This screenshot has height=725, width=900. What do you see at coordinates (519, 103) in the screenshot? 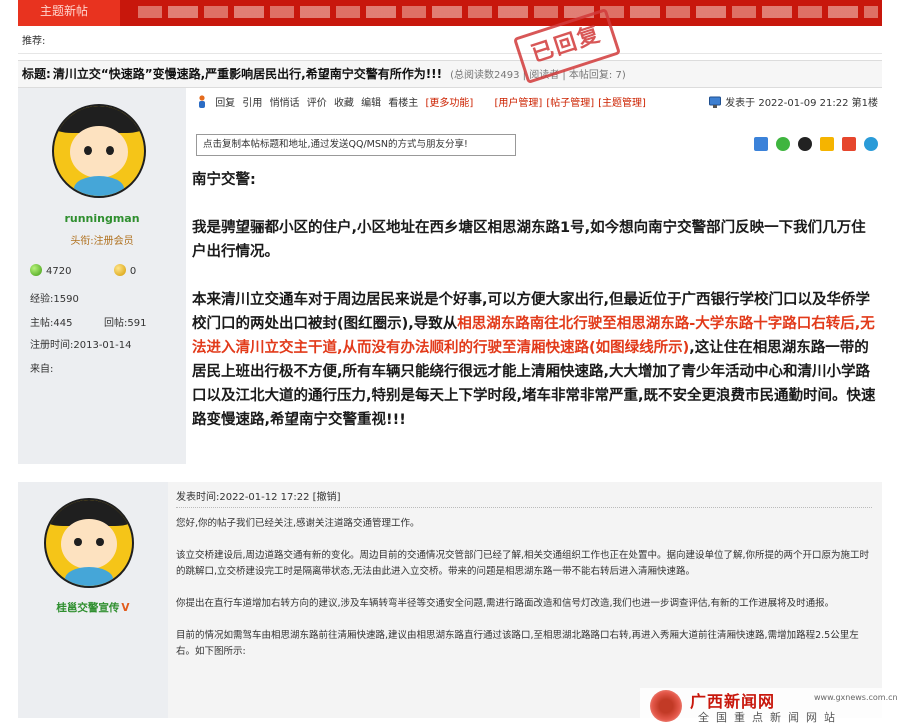
I see `user-mgmt-link: [用户管理]` at bounding box center [519, 103].